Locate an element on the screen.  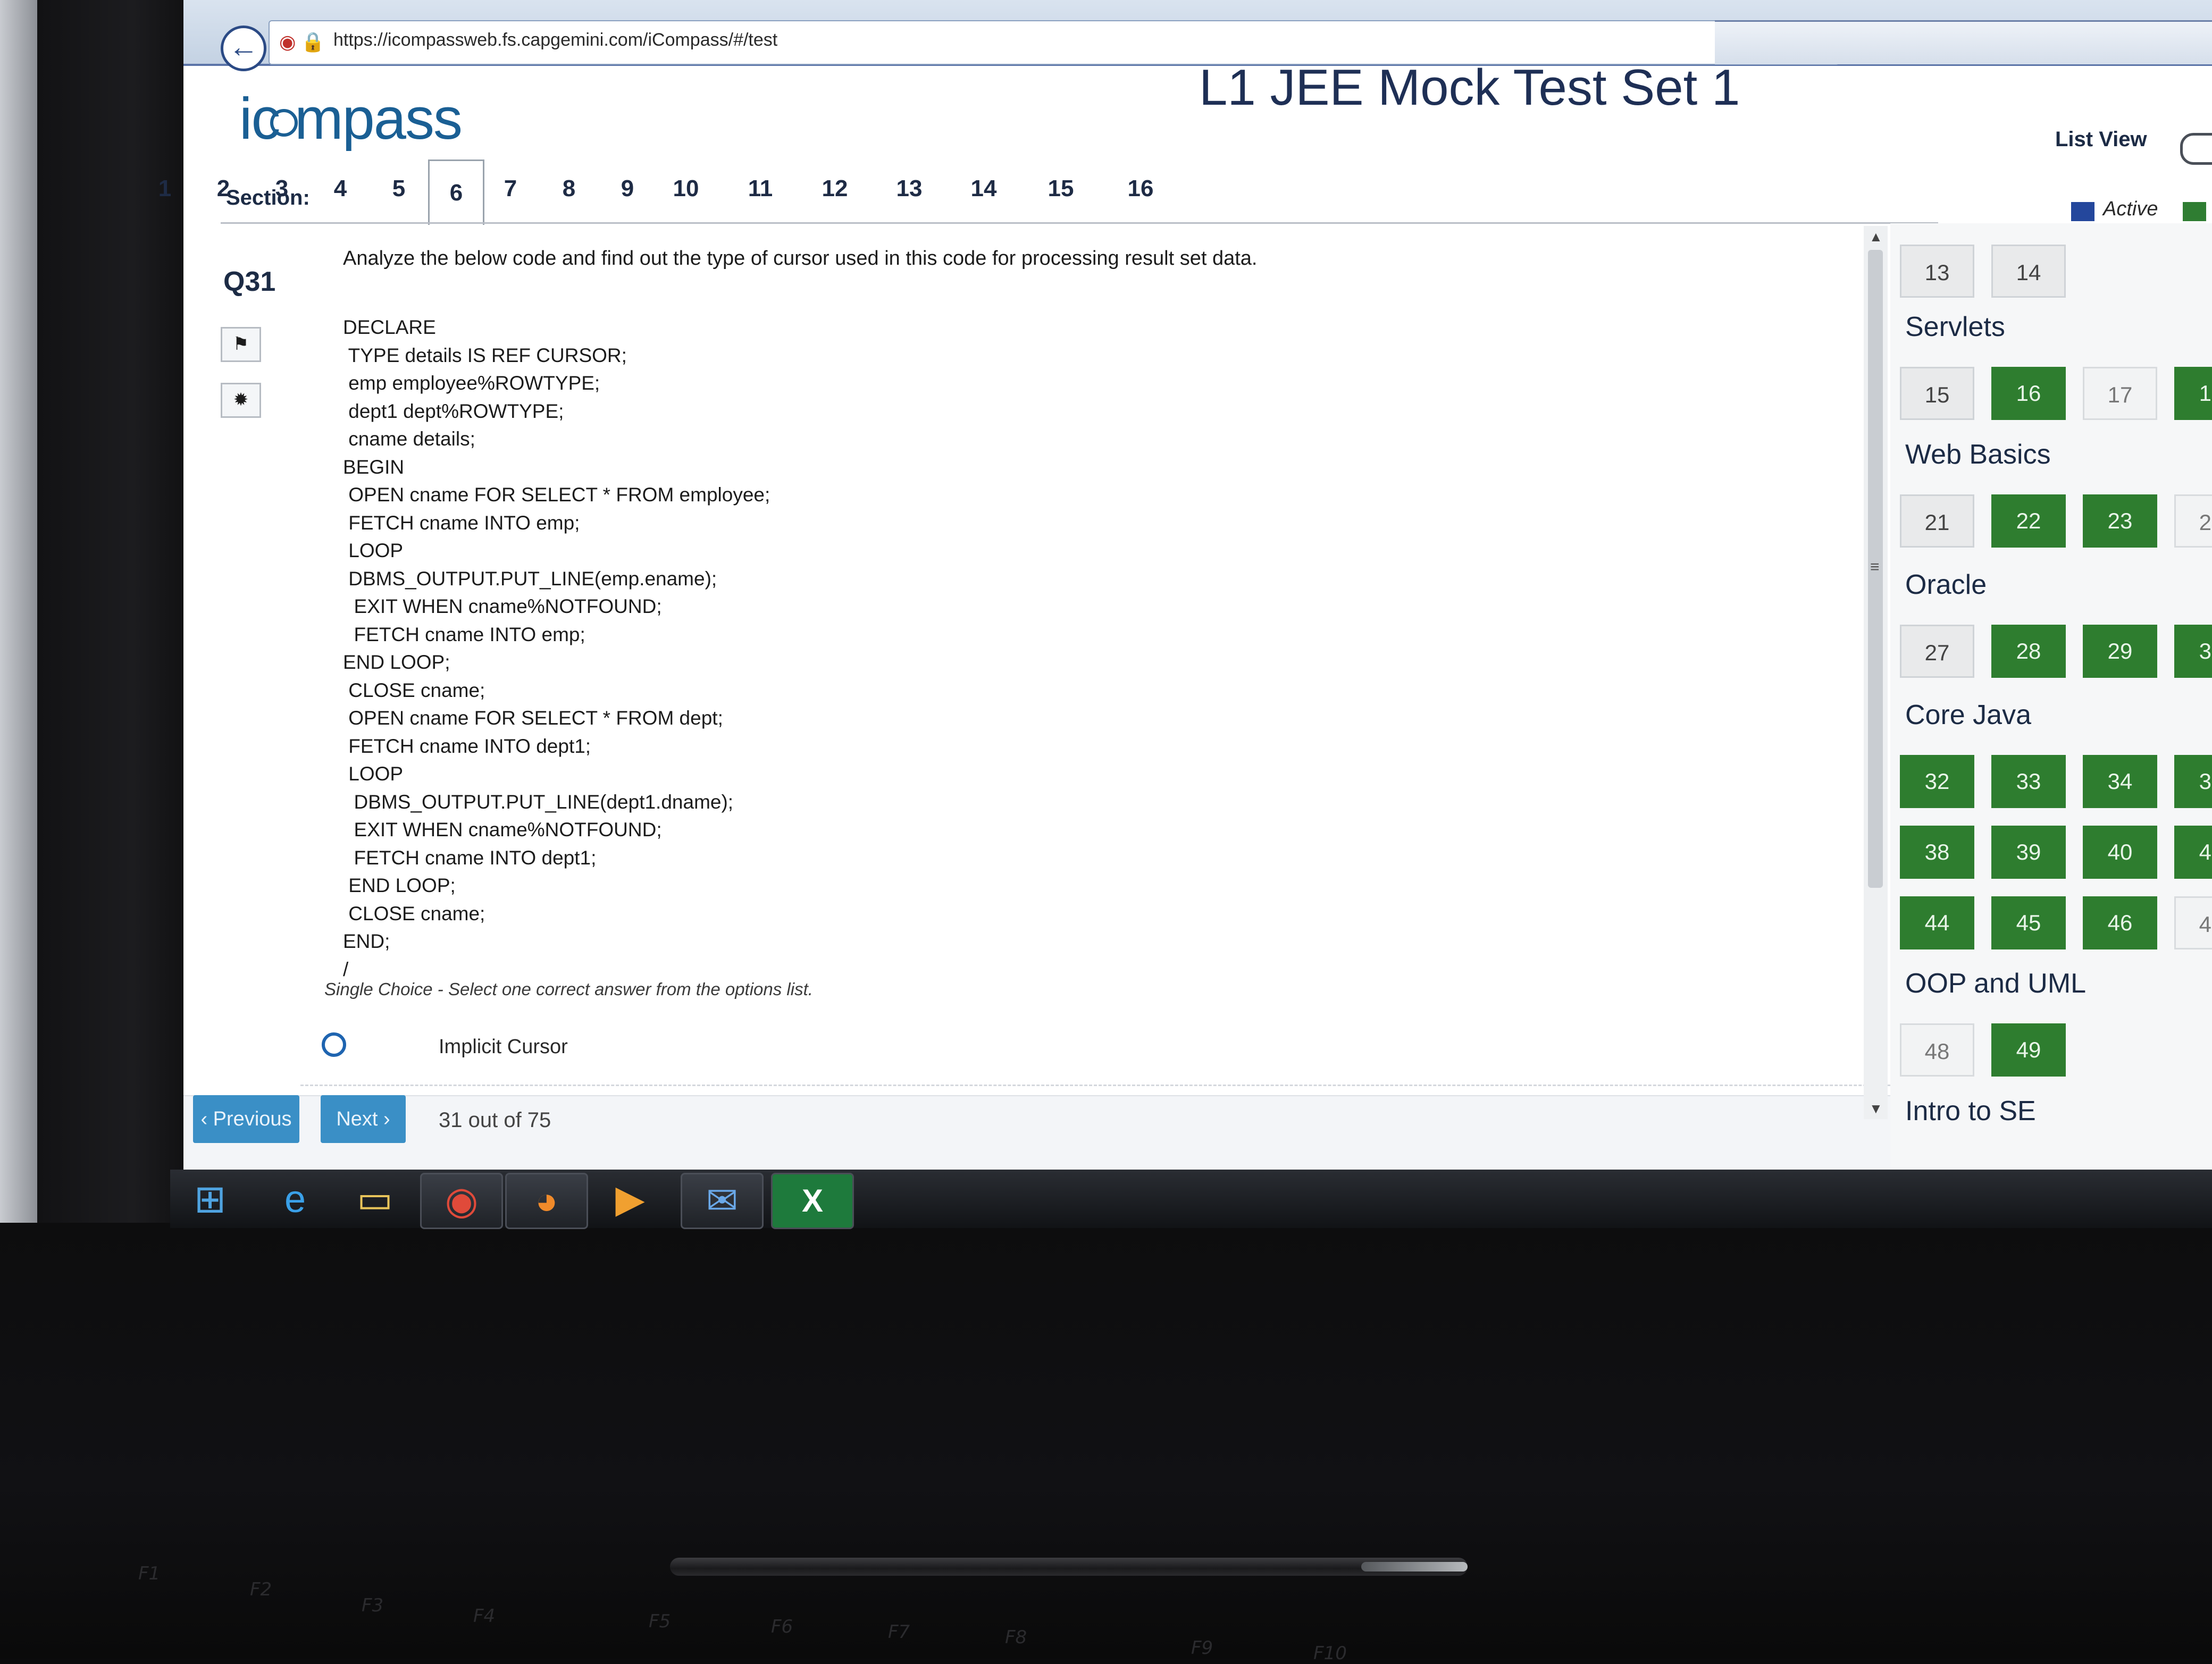
file-explorer-icon: ▭ is located at coordinates (375, 1199).